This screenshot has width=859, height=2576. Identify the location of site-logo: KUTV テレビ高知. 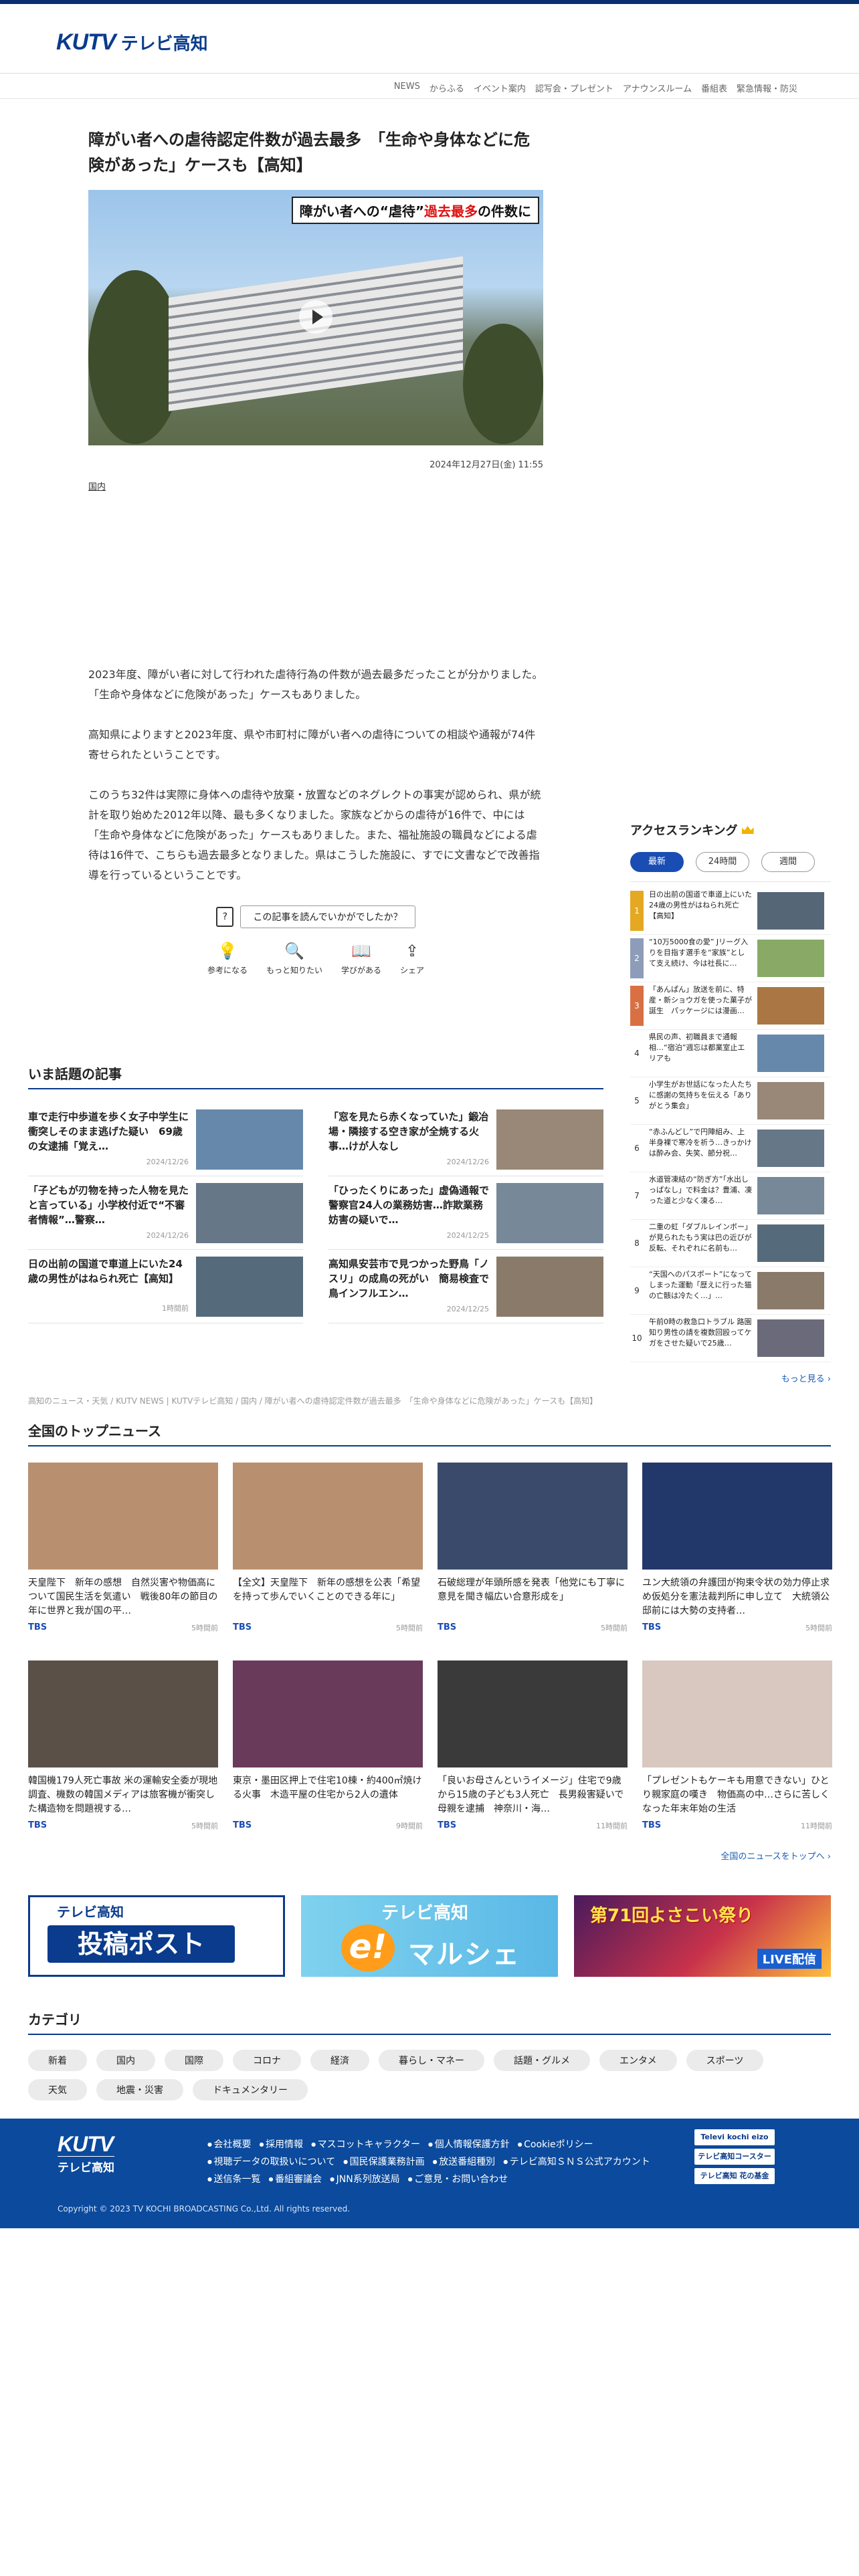
(132, 42).